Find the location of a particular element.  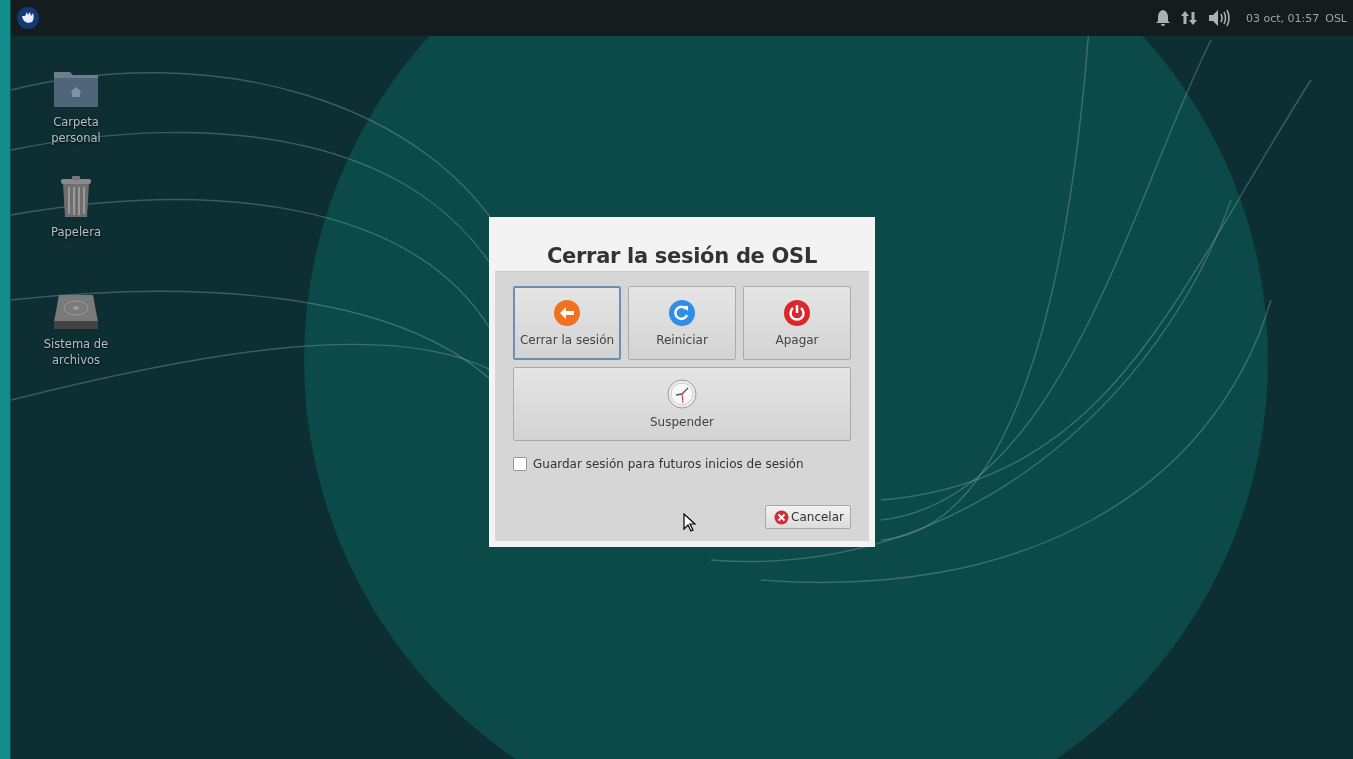

app-menu-icon is located at coordinates (28, 18).